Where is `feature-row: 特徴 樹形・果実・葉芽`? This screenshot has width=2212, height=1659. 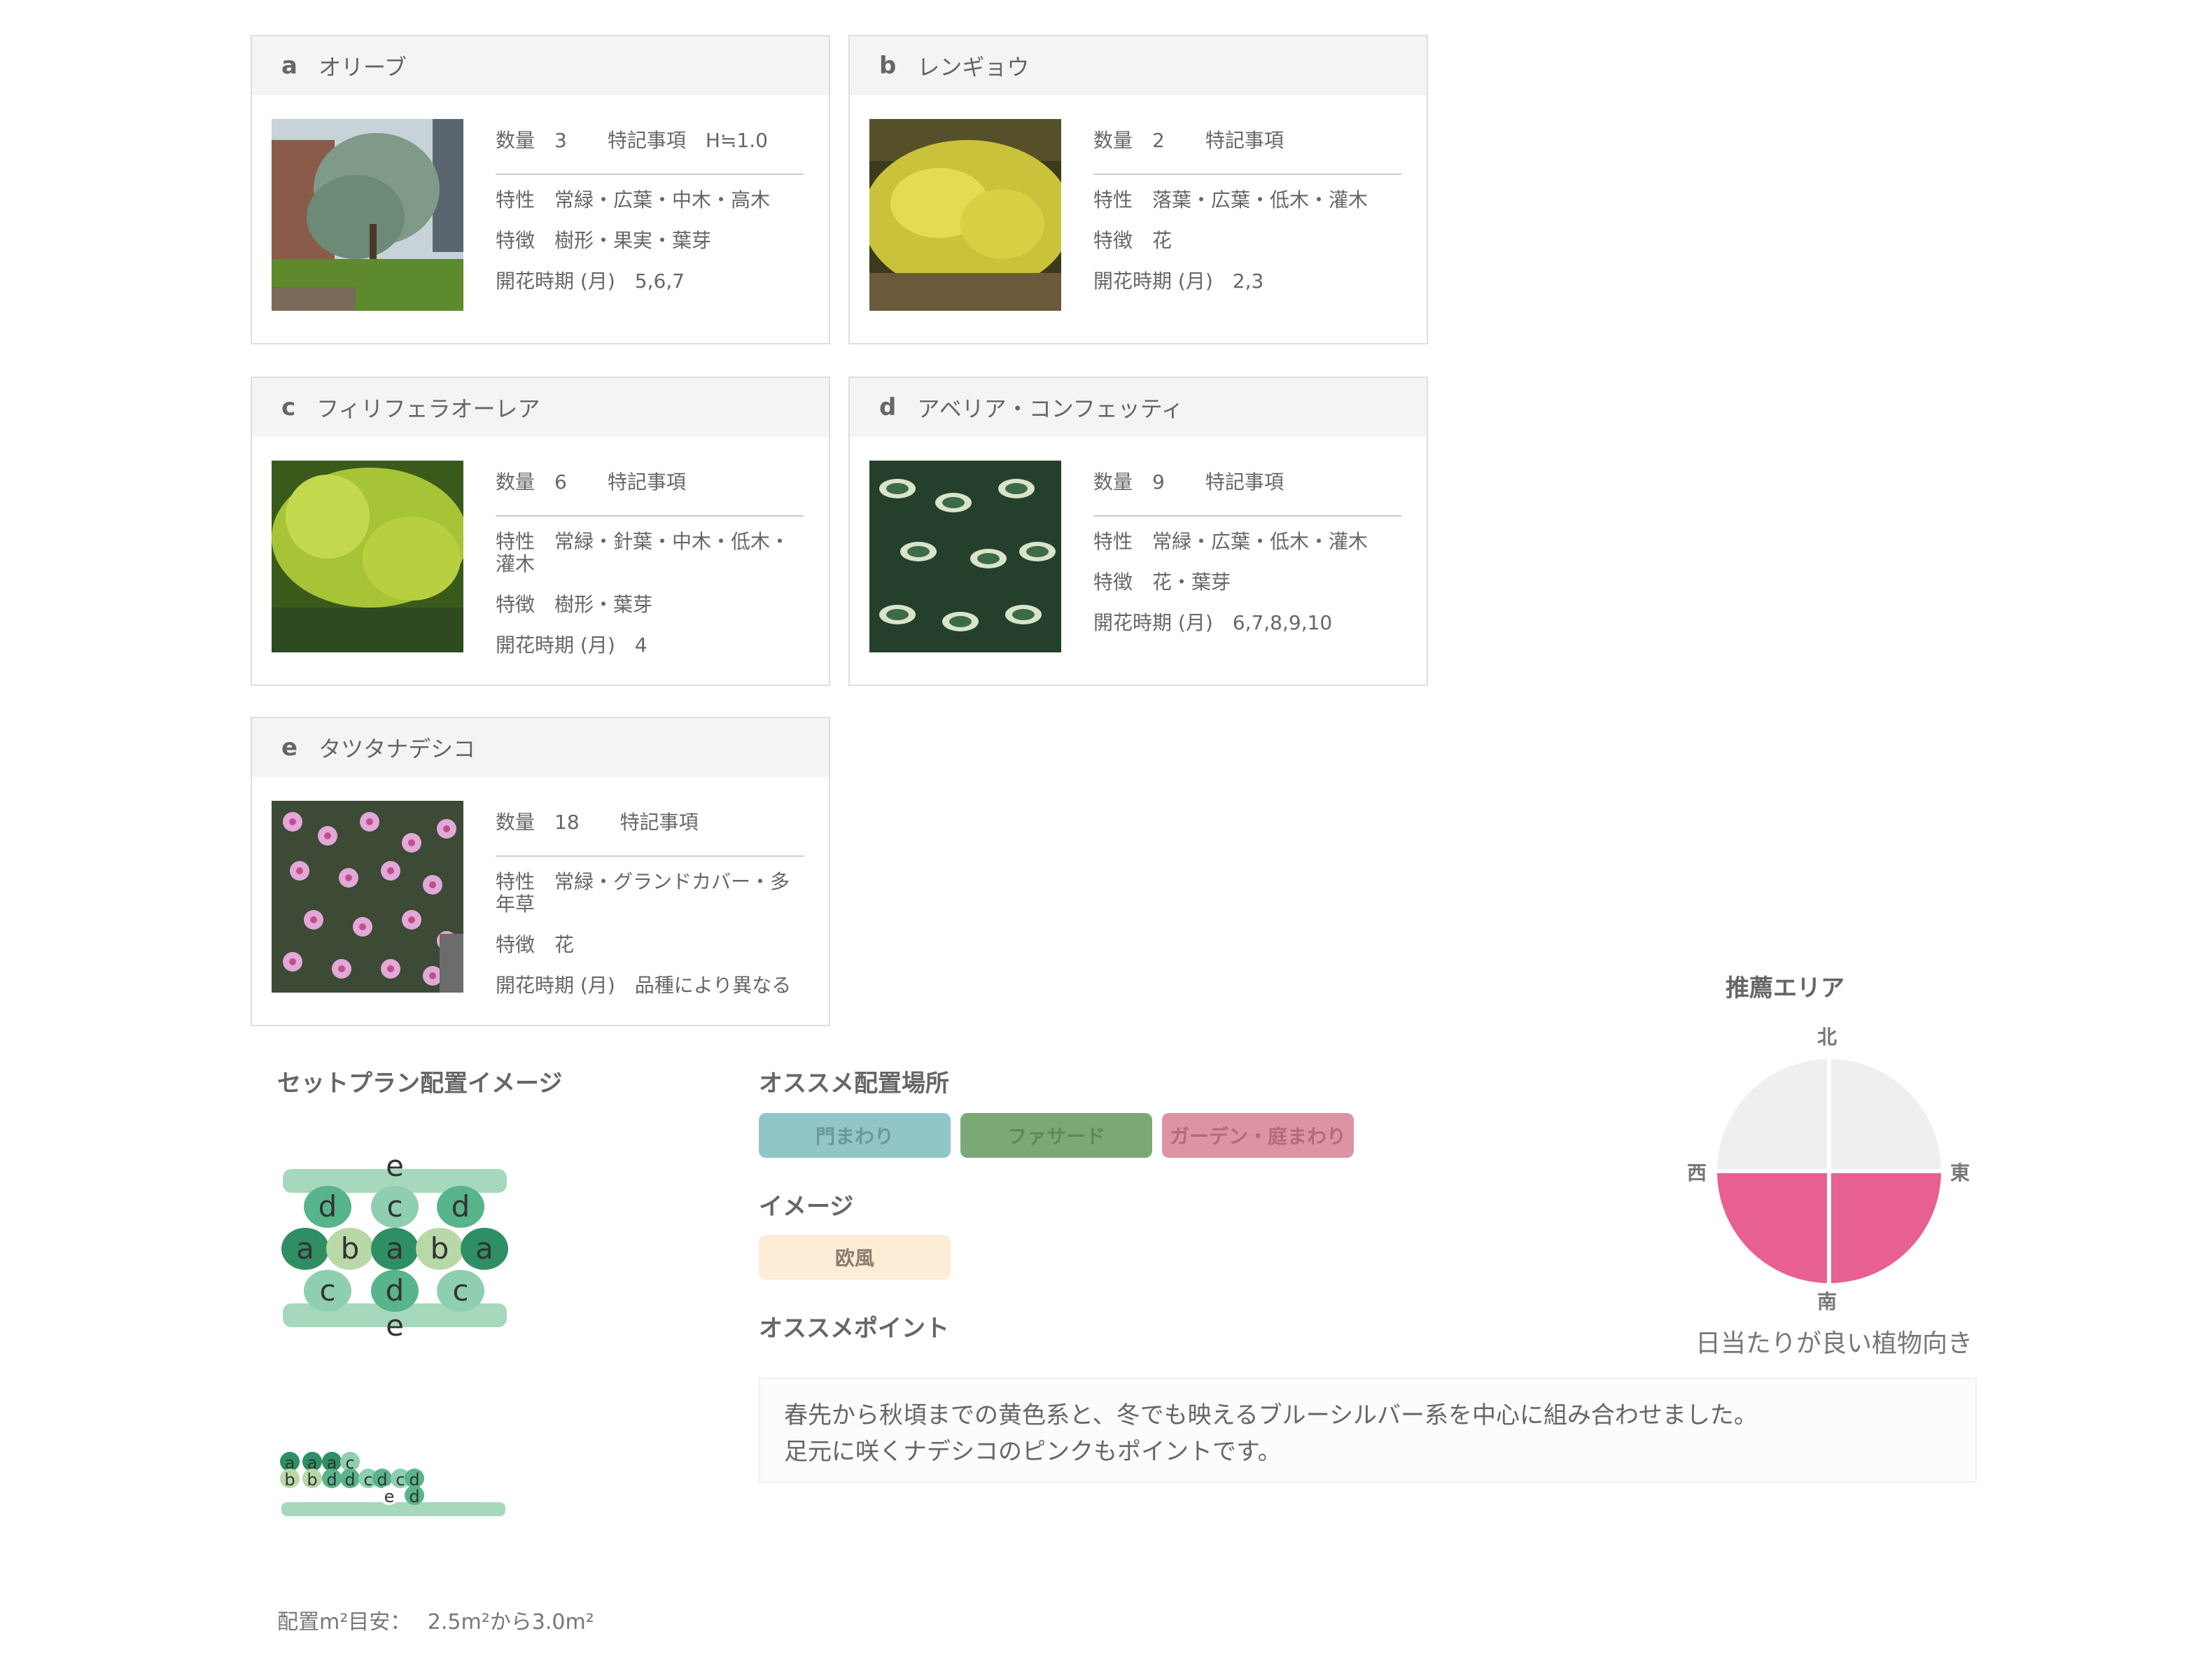 feature-row: 特徴 樹形・果実・葉芽 is located at coordinates (650, 241).